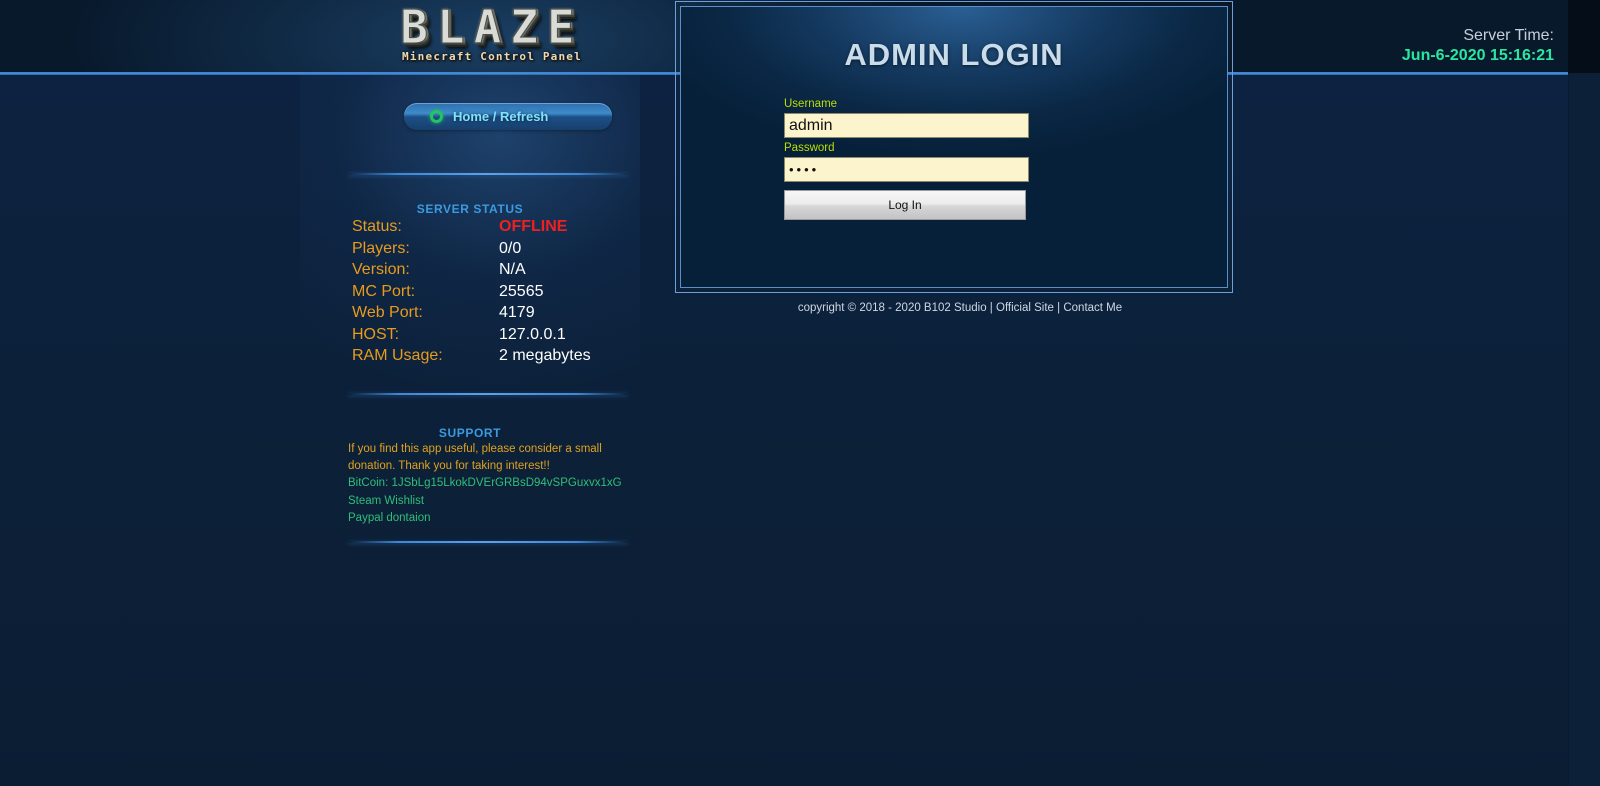 The image size is (1600, 786). What do you see at coordinates (533, 226) in the screenshot?
I see `status-badge: OFFLINE` at bounding box center [533, 226].